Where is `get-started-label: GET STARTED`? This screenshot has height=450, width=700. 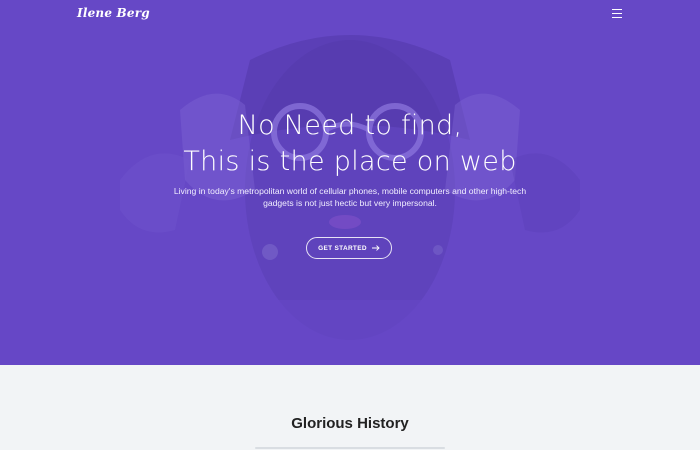
get-started-label: GET STARTED is located at coordinates (342, 248).